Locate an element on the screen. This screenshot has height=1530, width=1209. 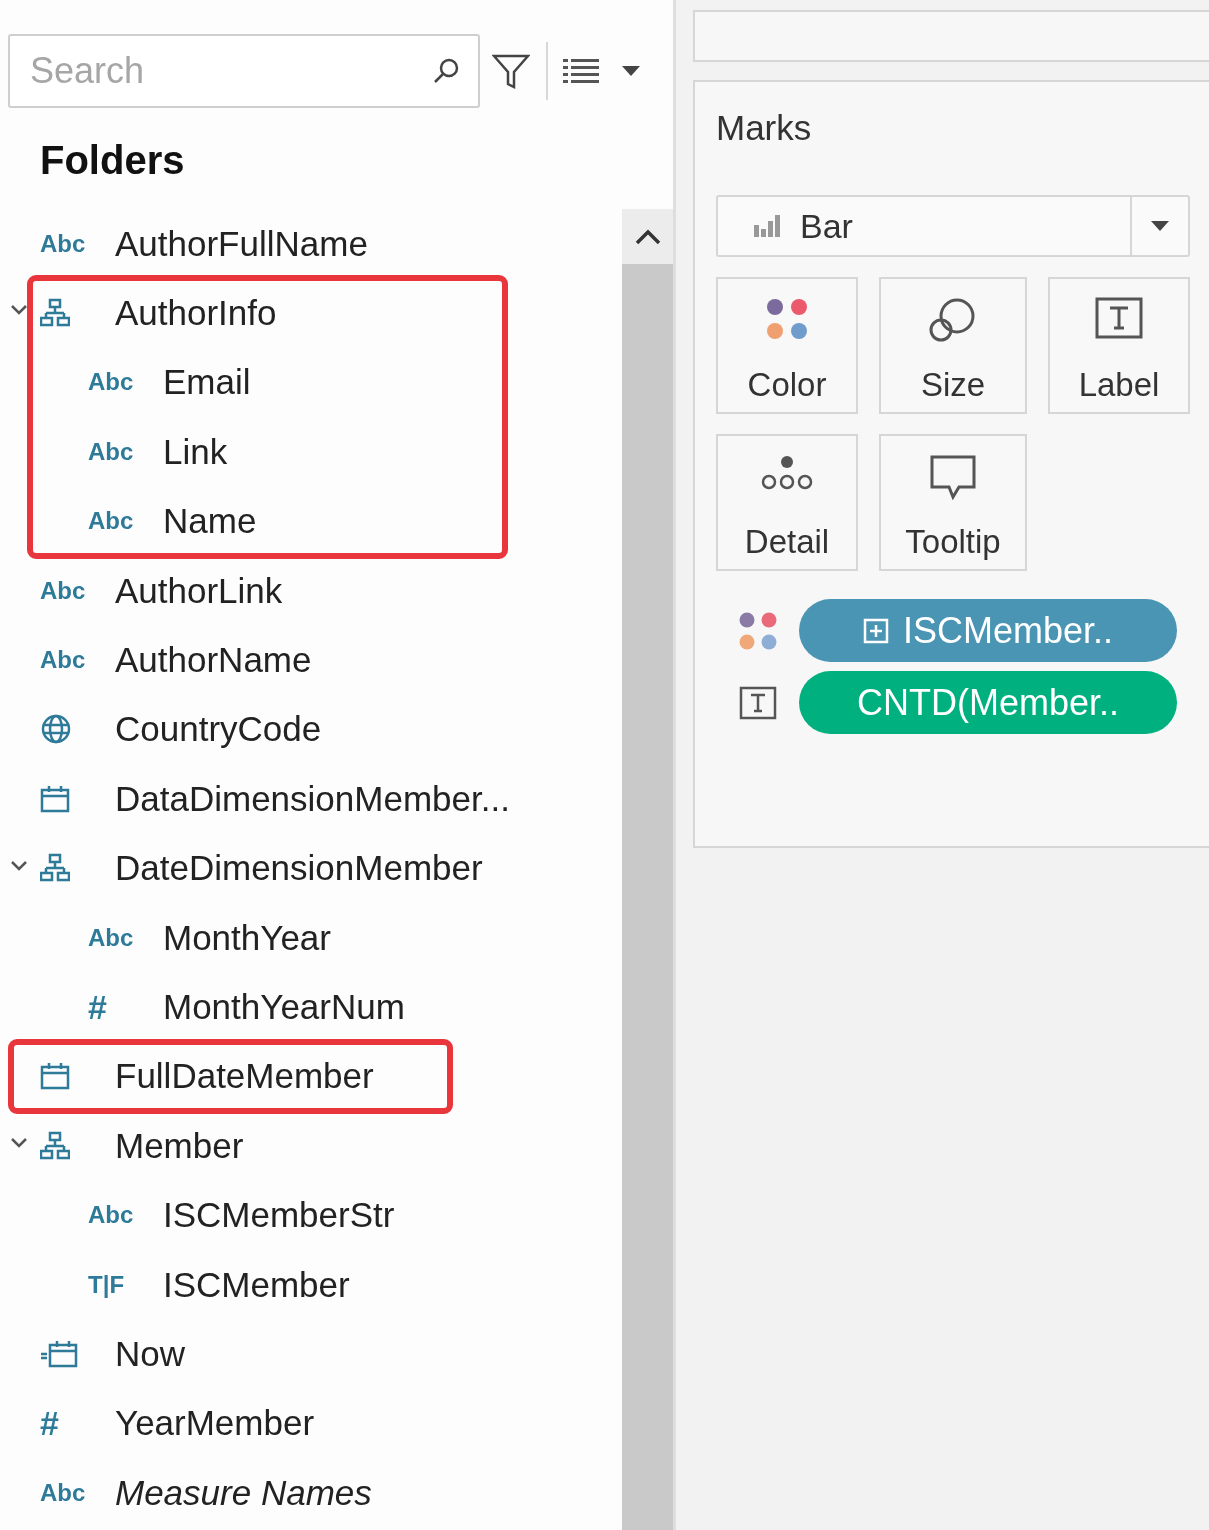
filter-icon is located at coordinates (511, 71).